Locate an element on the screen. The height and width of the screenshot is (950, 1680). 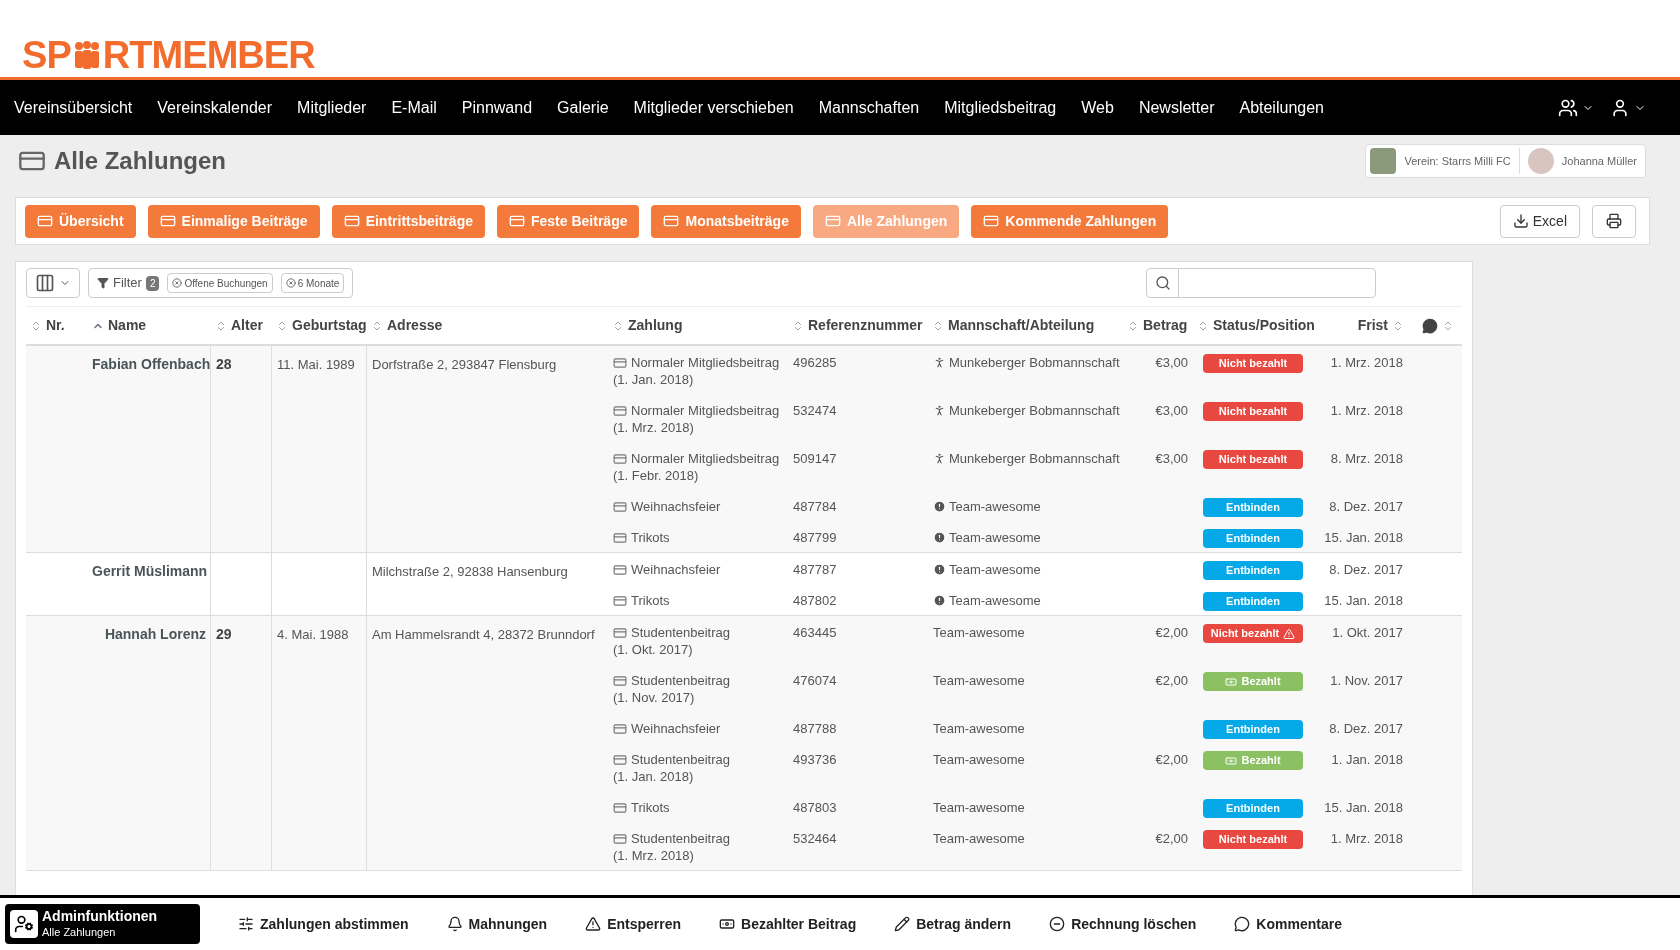
club-menu-button is located at coordinates (1576, 107).